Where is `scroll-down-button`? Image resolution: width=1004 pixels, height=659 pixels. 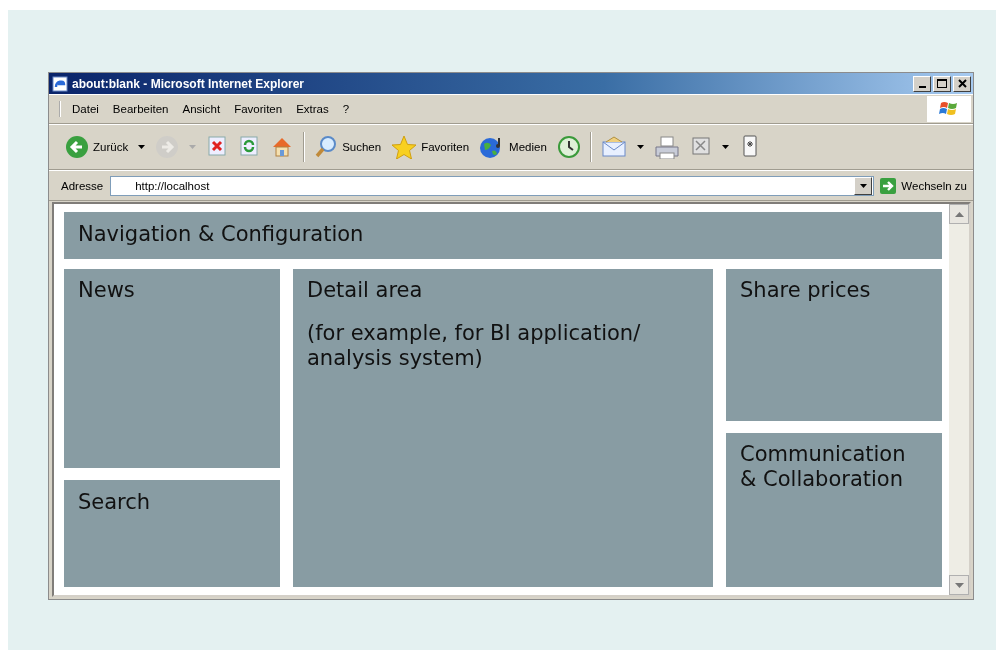
scroll-down-button is located at coordinates (959, 585).